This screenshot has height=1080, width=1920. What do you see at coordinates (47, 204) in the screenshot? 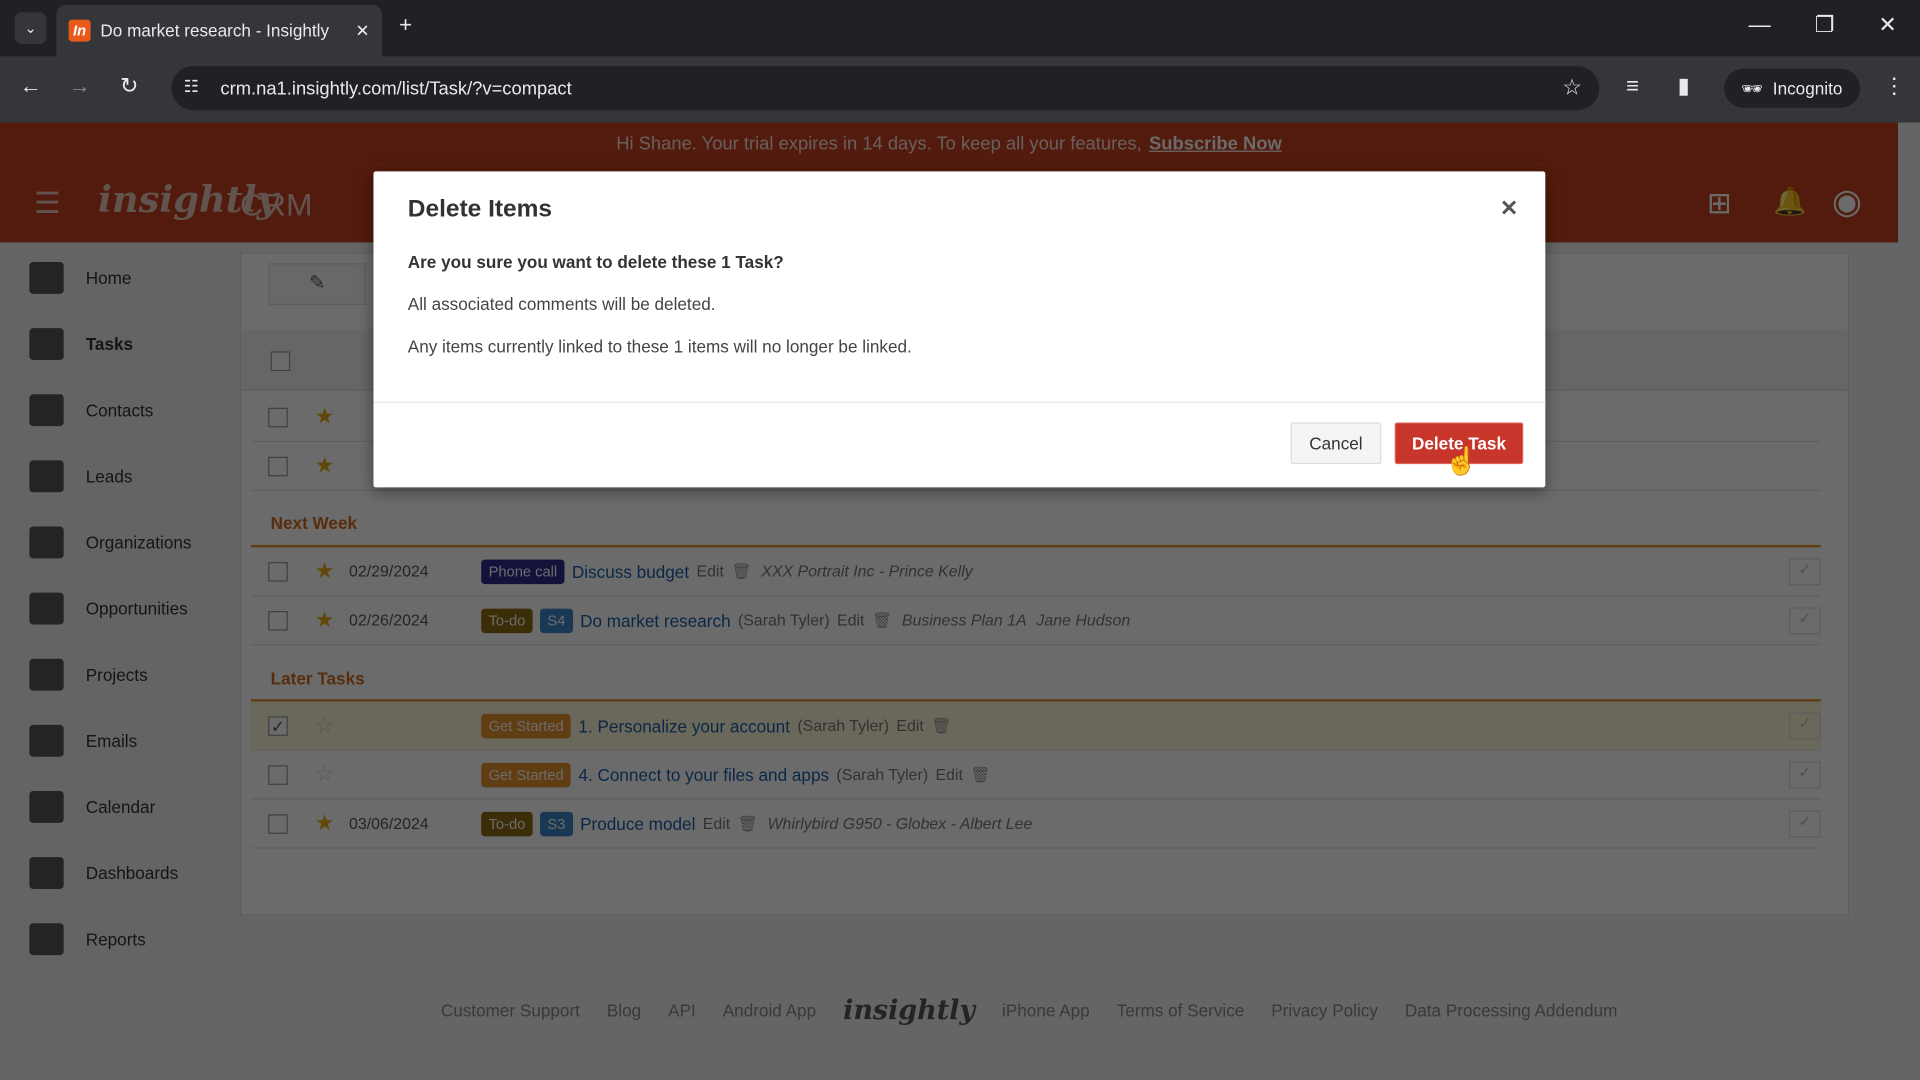
I see `hamburger-menu-icon: ☰` at bounding box center [47, 204].